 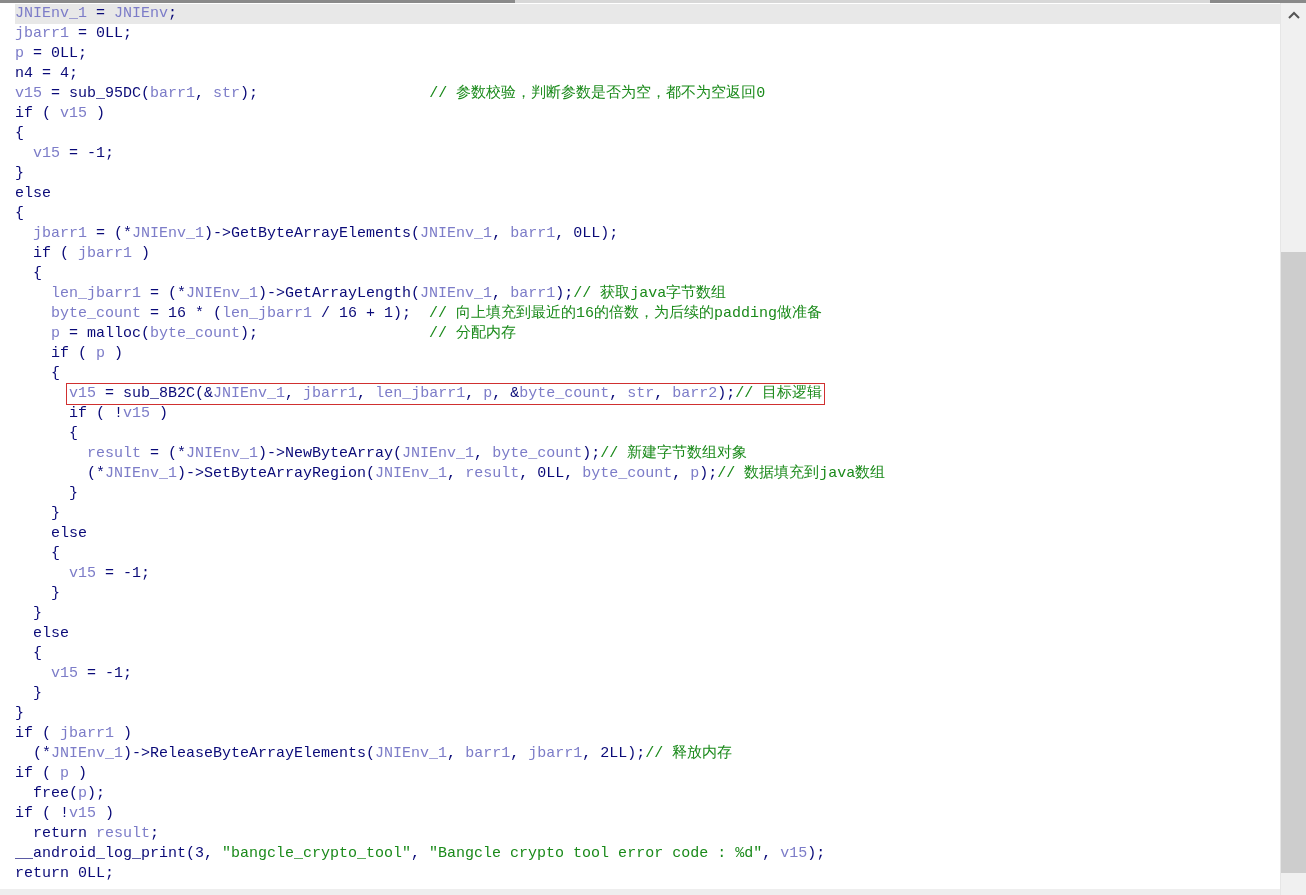 I want to click on code-line: n4 = 4;, so click(x=46, y=74).